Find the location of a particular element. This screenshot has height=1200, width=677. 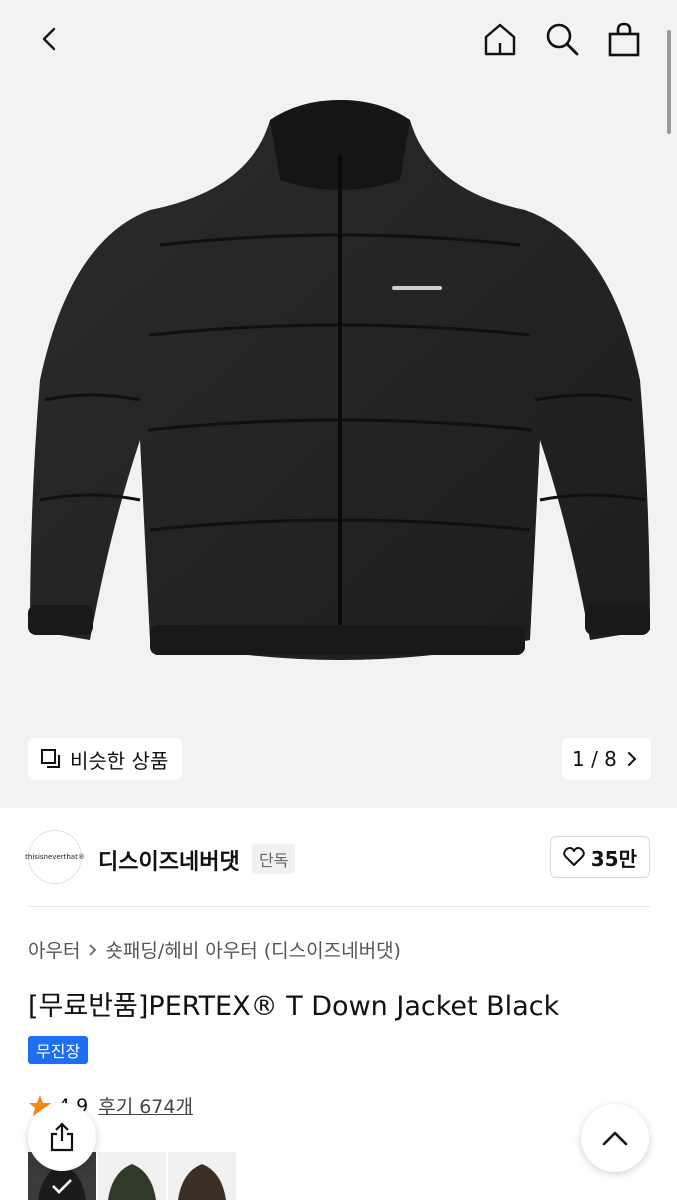

exclusive-tag: 단독 is located at coordinates (274, 859).